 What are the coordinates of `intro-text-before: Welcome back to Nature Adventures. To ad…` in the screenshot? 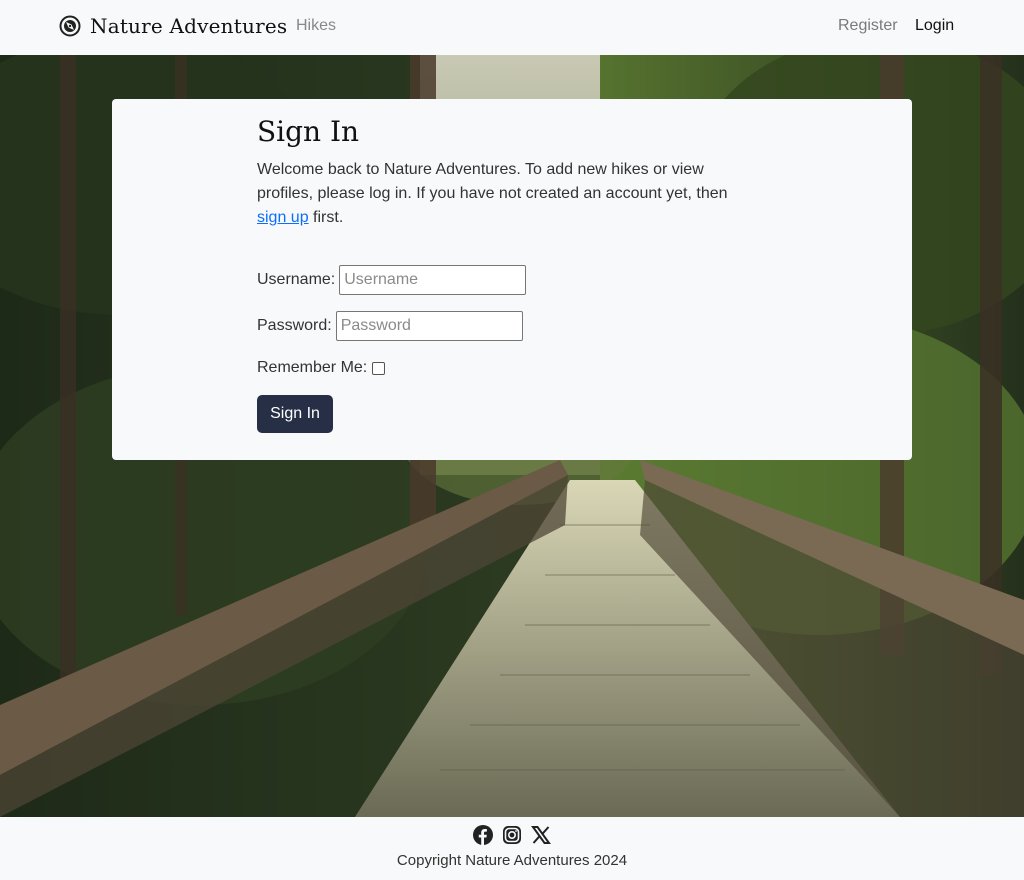 It's located at (492, 181).